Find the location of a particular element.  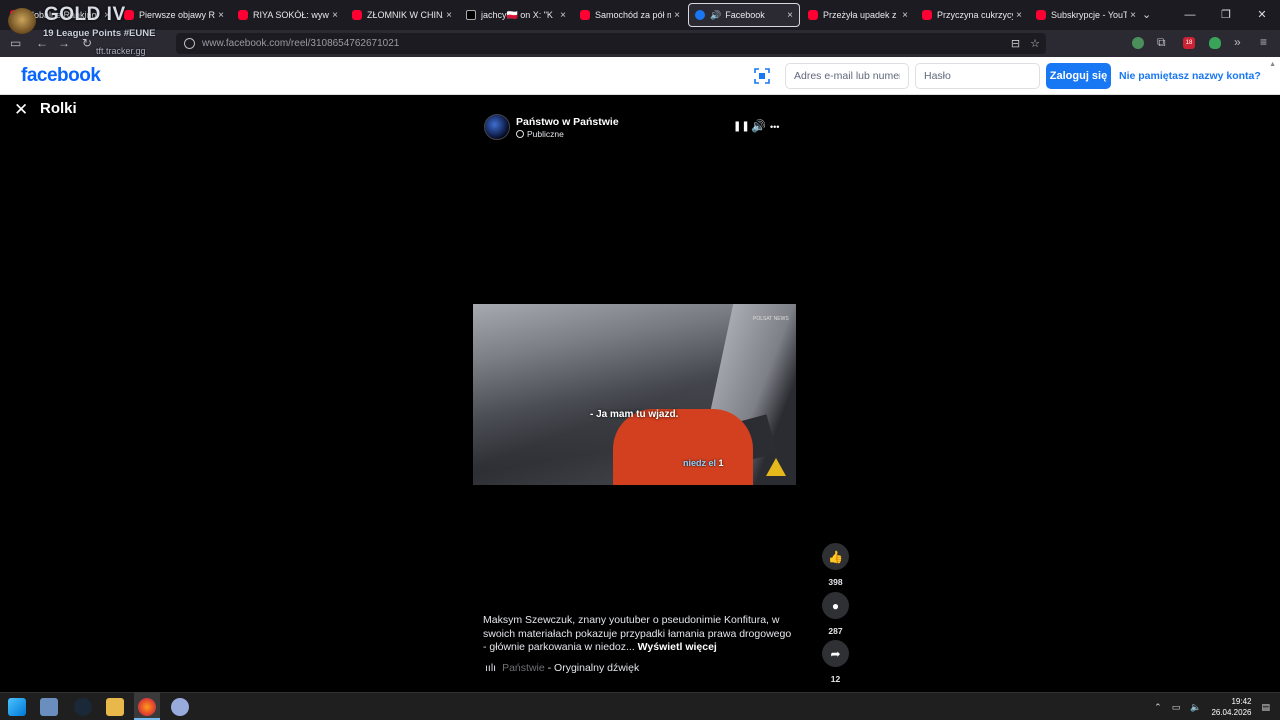

page-title: Rolki is located at coordinates (58, 108).